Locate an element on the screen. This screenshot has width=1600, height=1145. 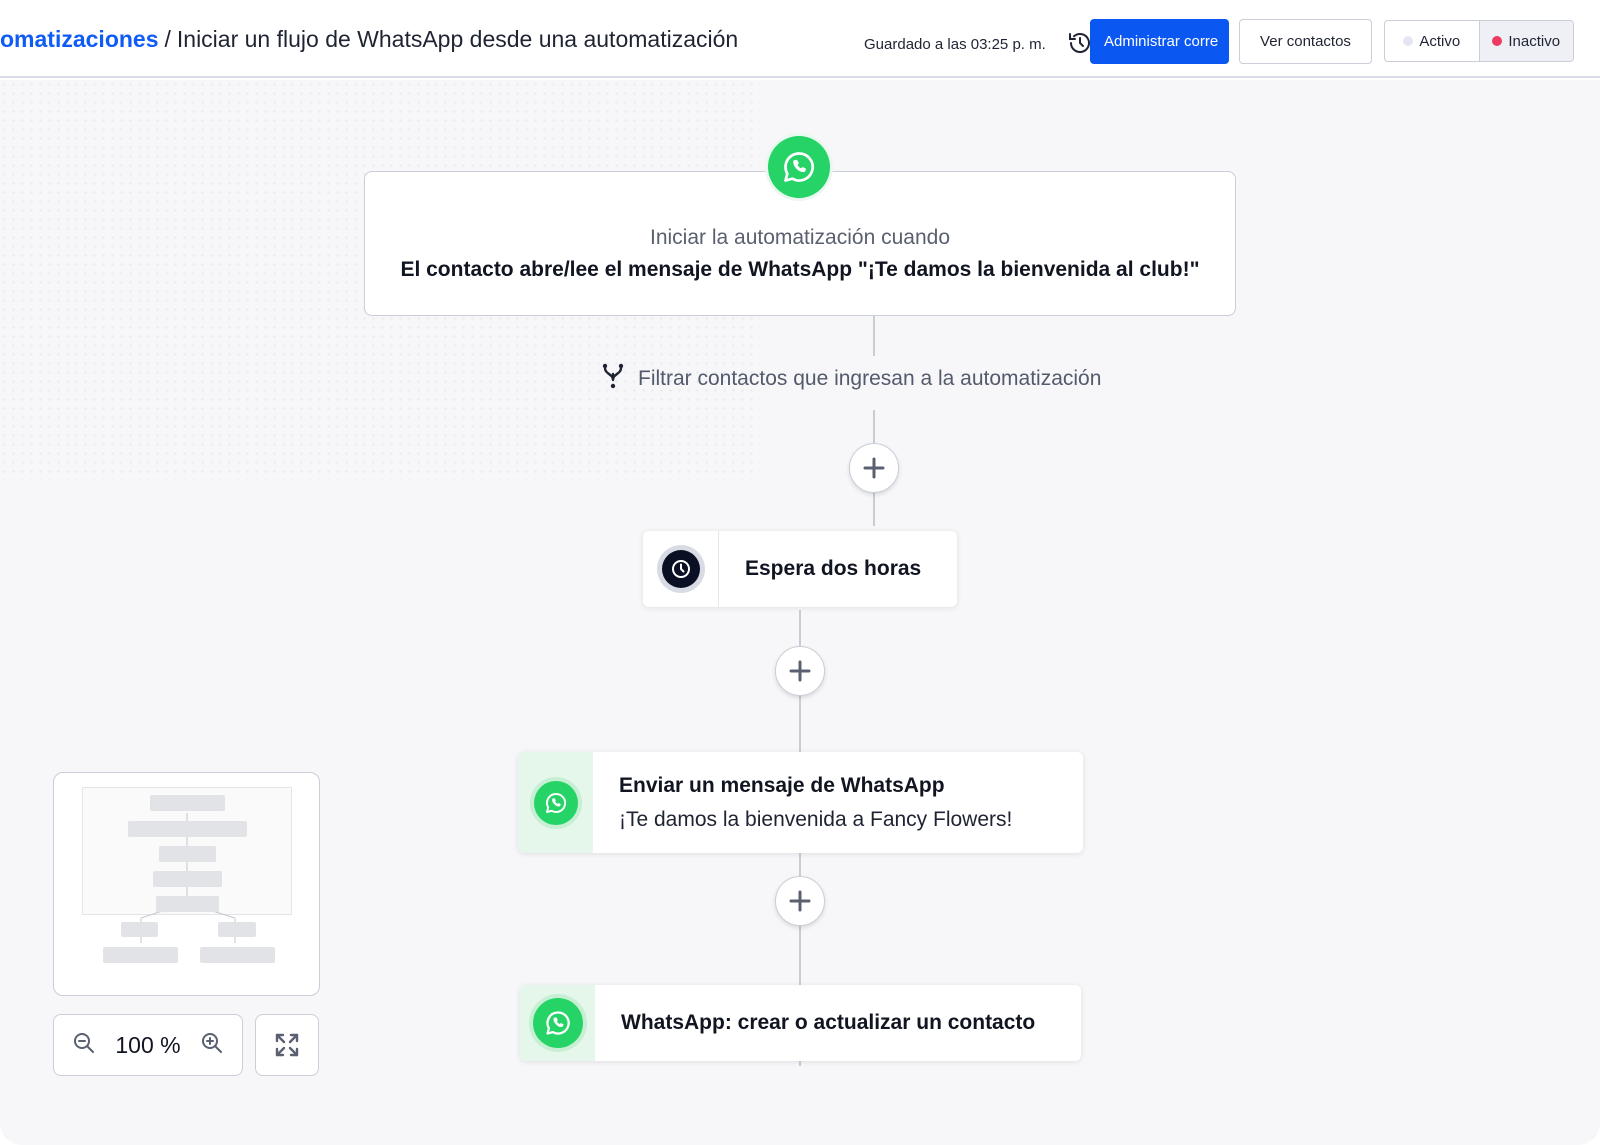
status-inactive-option: Inactivo is located at coordinates (1525, 41).